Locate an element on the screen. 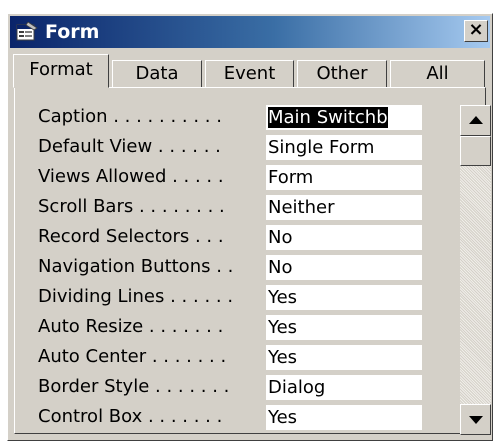 The image size is (494, 442). close-button: × is located at coordinates (476, 31).